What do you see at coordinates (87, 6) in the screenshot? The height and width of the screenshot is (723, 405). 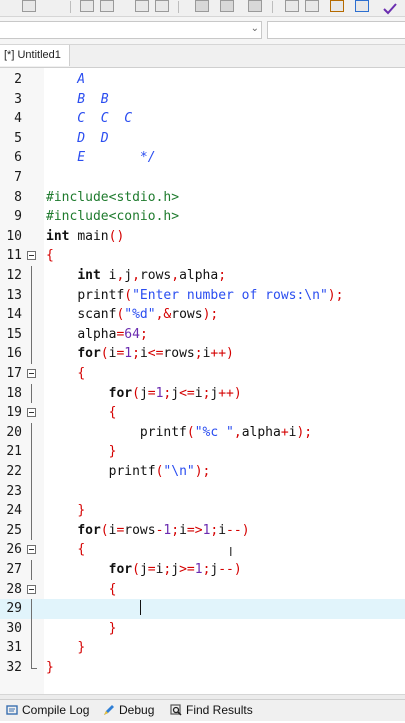 I see `open-icon` at bounding box center [87, 6].